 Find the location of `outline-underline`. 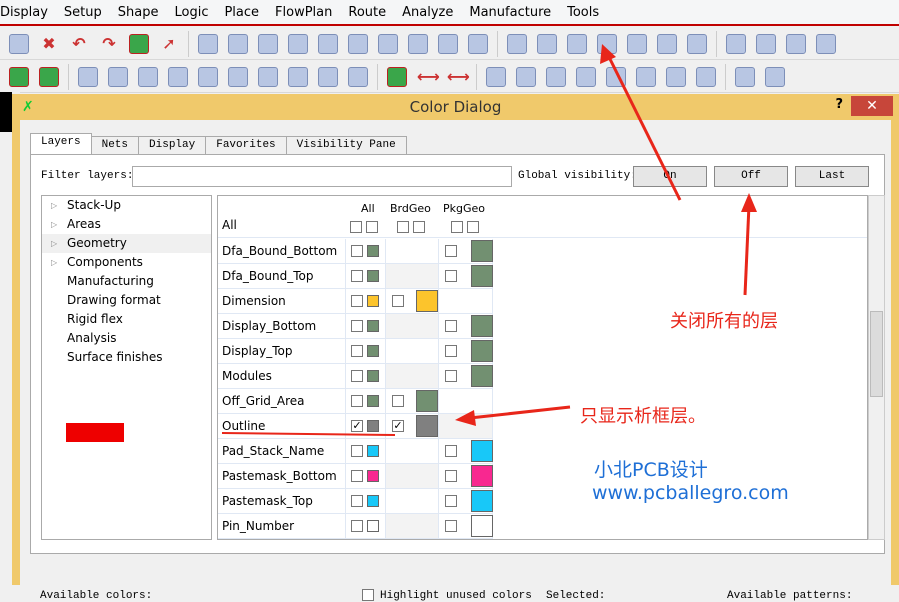

outline-underline is located at coordinates (308, 434).